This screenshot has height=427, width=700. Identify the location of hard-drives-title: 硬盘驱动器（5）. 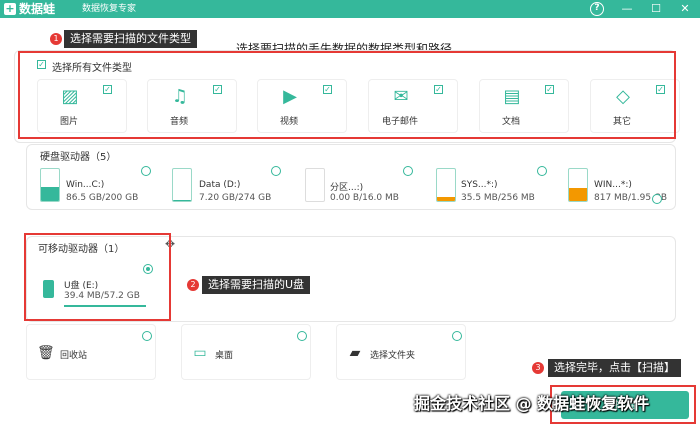
(78, 157).